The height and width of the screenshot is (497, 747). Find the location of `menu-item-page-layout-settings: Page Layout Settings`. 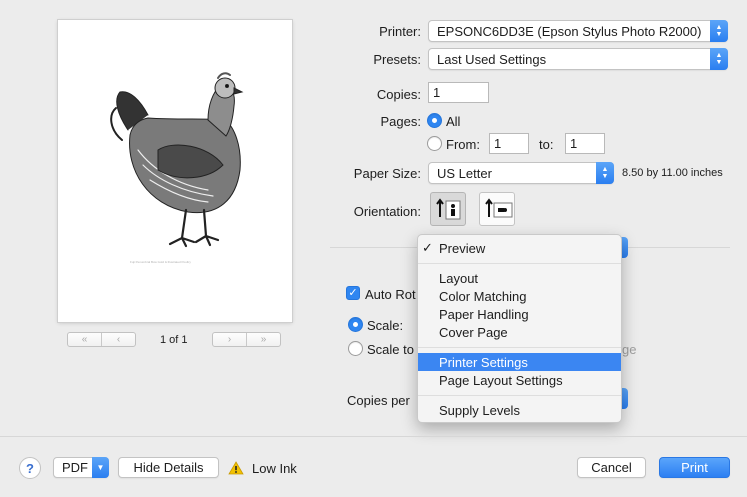

menu-item-page-layout-settings: Page Layout Settings is located at coordinates (519, 380).